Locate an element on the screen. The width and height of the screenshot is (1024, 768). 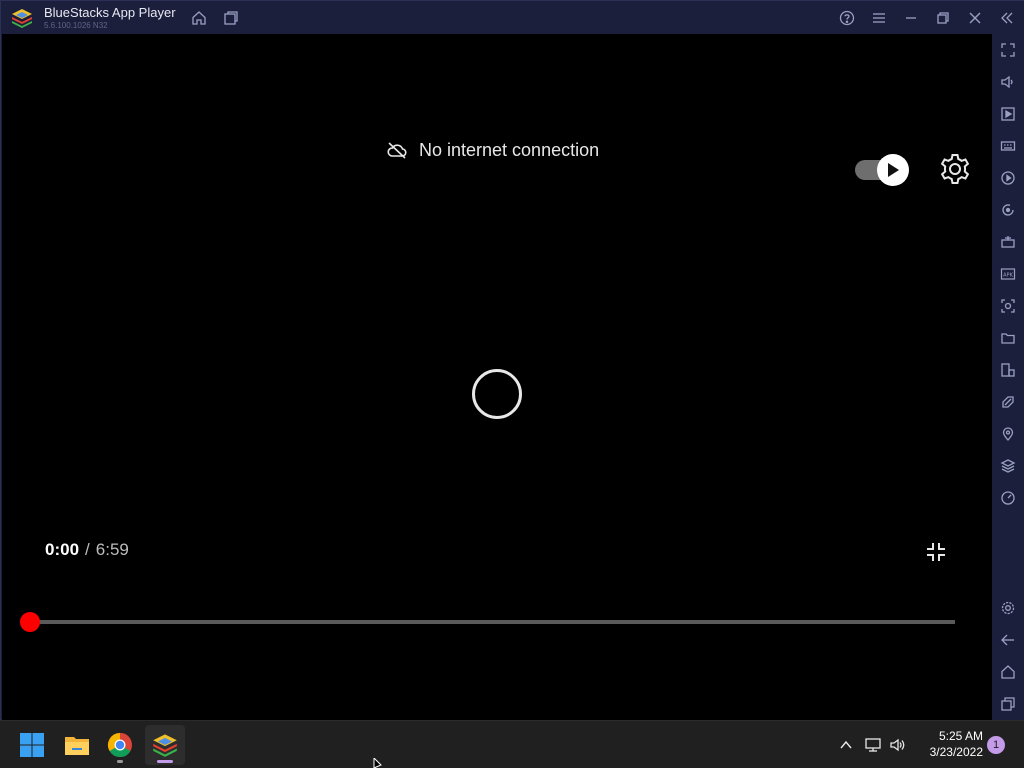
chrome-running-indicator is located at coordinates (120, 761).